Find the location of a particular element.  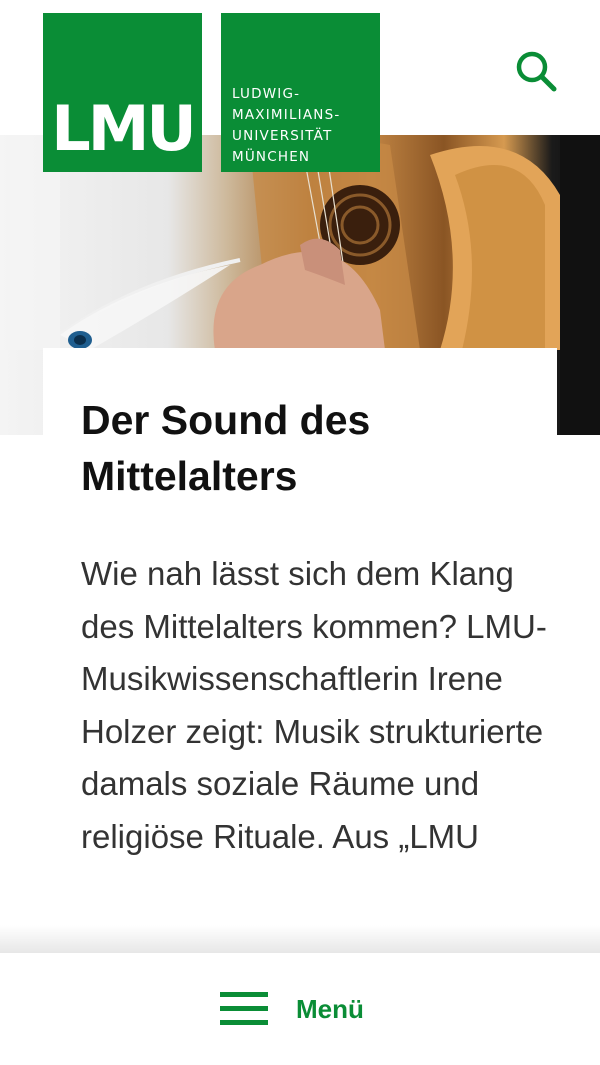

logo-line-1: LUDWIG- is located at coordinates (266, 94).